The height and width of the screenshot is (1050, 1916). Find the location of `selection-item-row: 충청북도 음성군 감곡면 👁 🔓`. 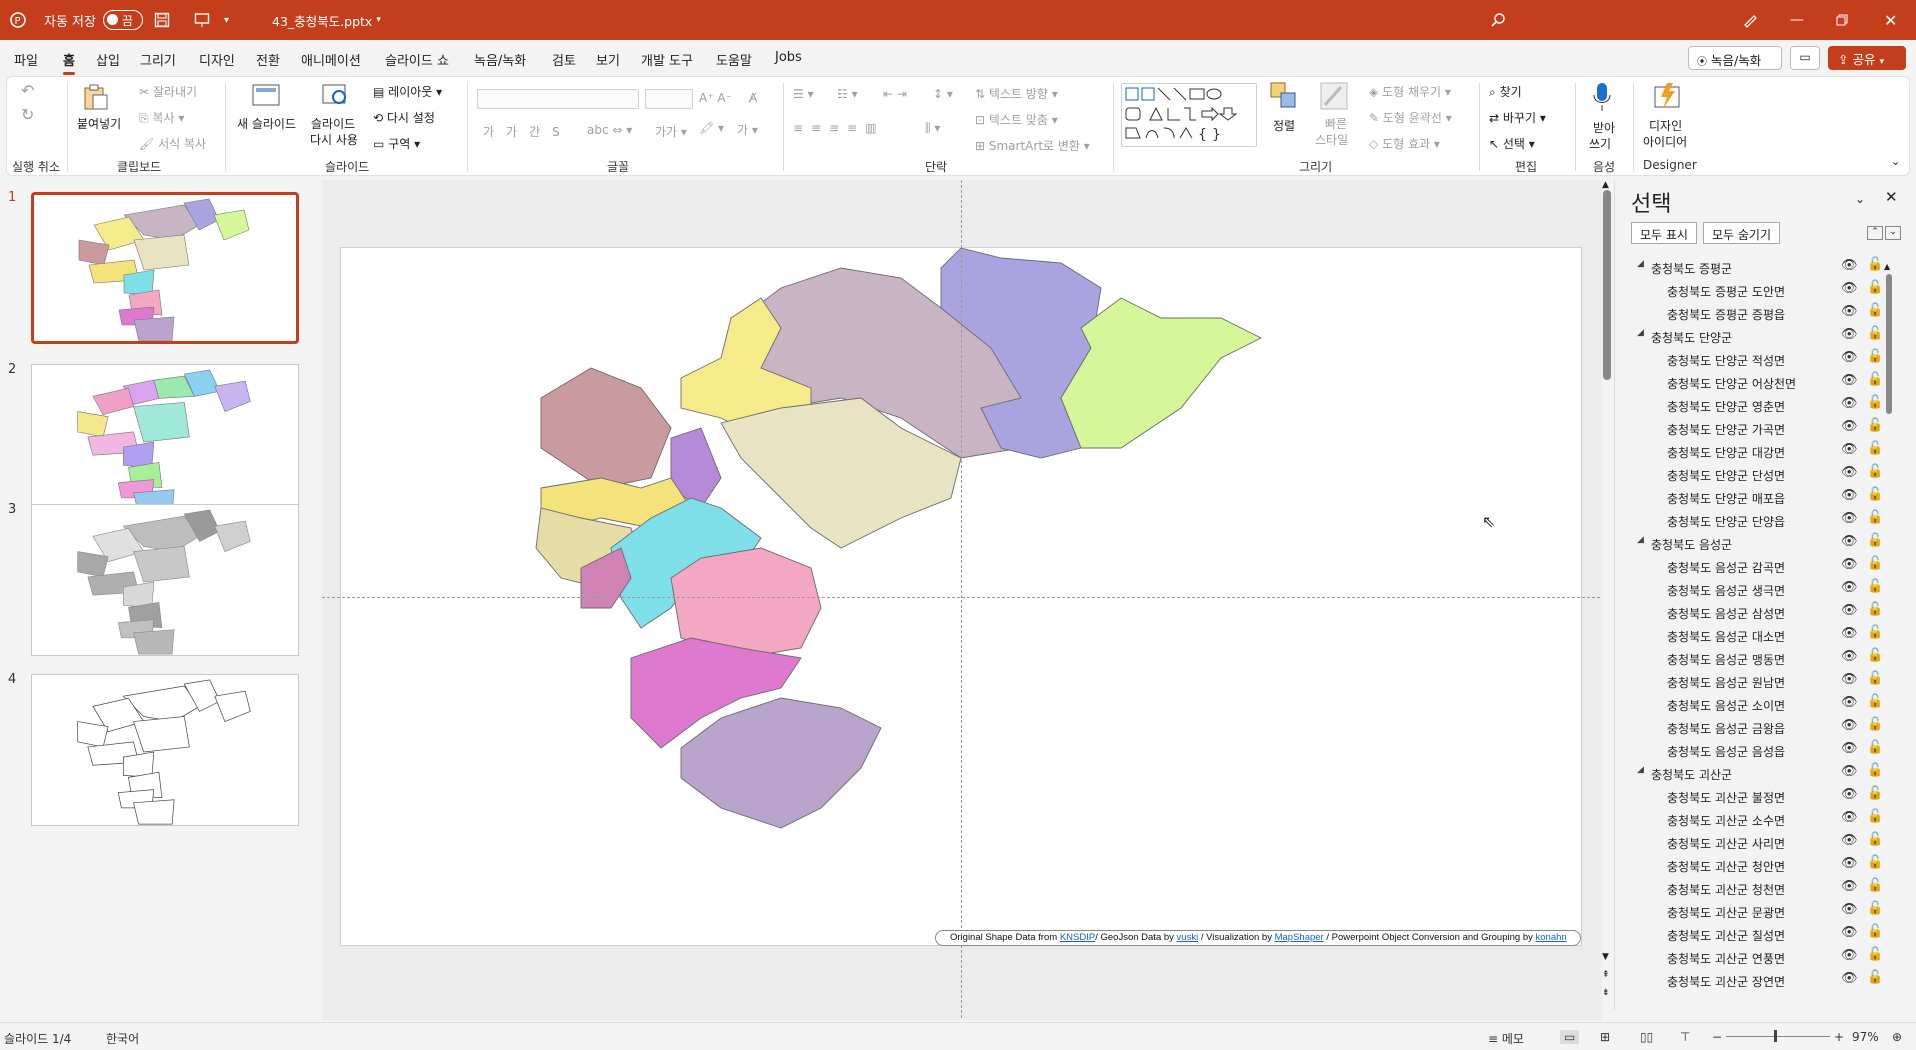

selection-item-row: 충청북도 음성군 감곡면 👁 🔓 is located at coordinates (1755, 566).